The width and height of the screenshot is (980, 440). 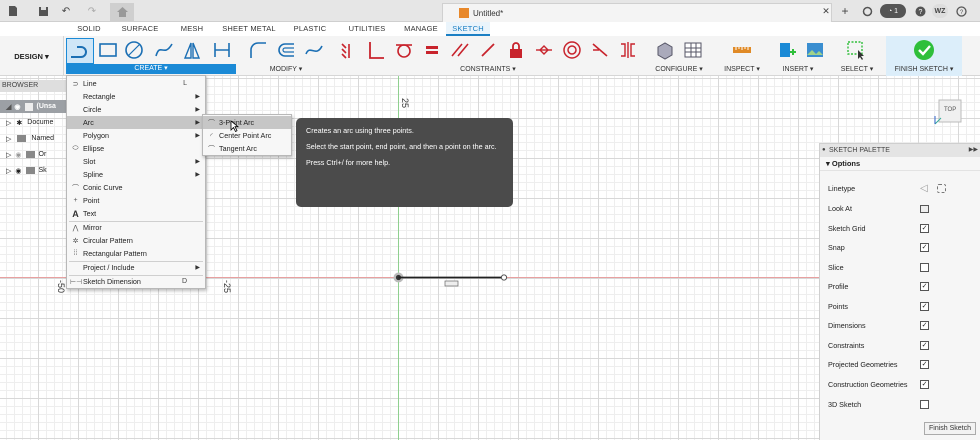 I want to click on configure-dropdown: CONFIGURE ▾, so click(x=679, y=69).